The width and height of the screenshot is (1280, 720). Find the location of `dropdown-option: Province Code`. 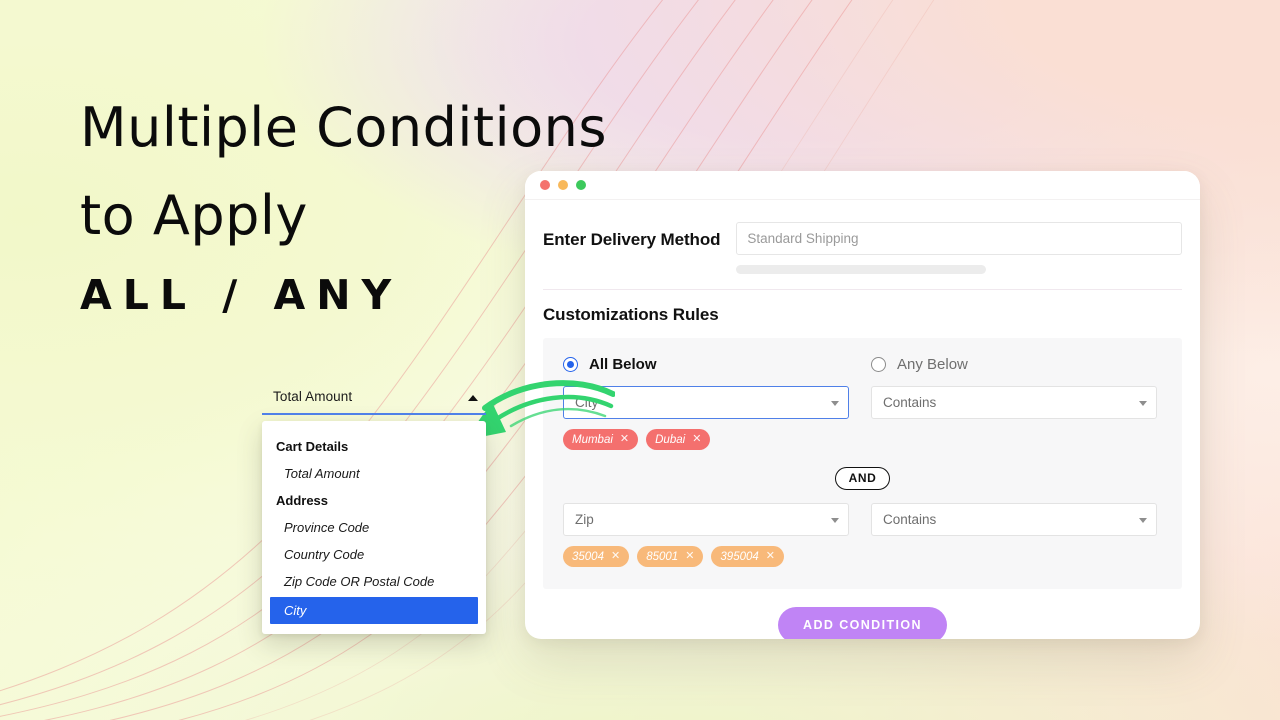

dropdown-option: Province Code is located at coordinates (374, 527).